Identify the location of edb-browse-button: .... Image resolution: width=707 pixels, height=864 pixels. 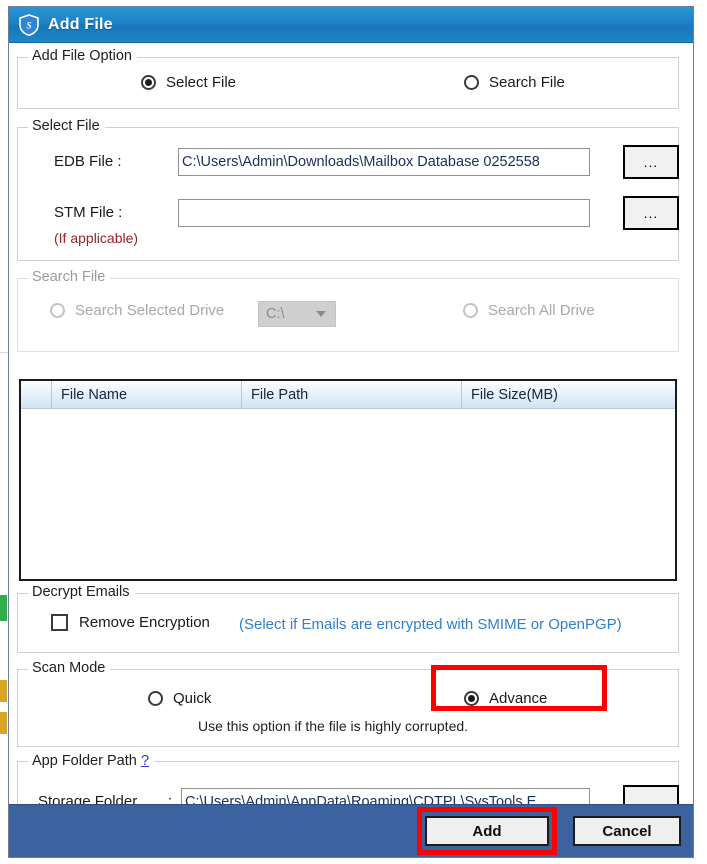
(651, 162).